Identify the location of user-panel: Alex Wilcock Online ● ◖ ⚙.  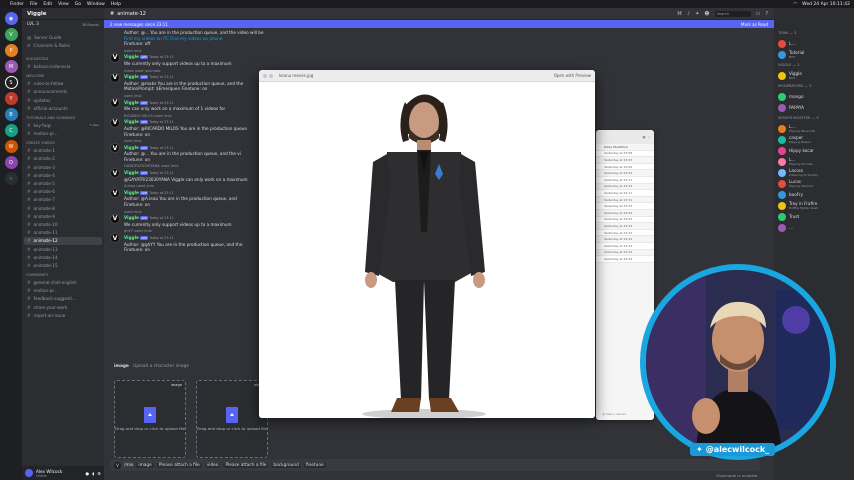
(63, 473).